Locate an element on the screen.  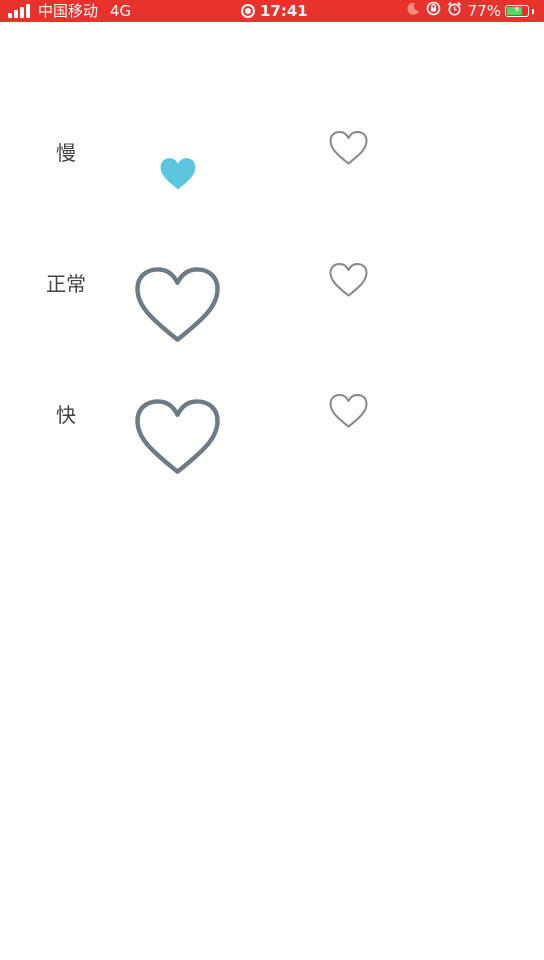
status-left: 中国移动 4G is located at coordinates (69, 11).